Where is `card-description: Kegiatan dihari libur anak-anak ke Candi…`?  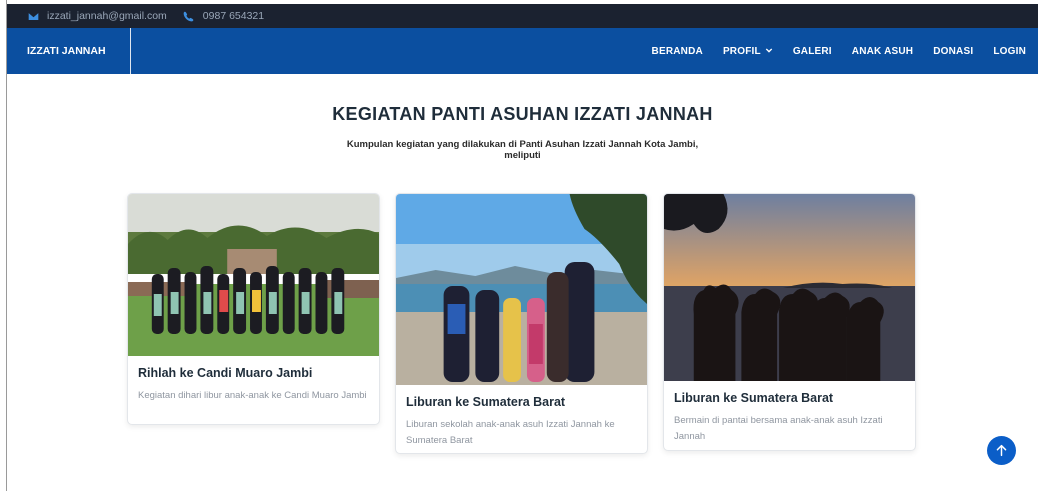 card-description: Kegiatan dihari libur anak-anak ke Candi… is located at coordinates (252, 395).